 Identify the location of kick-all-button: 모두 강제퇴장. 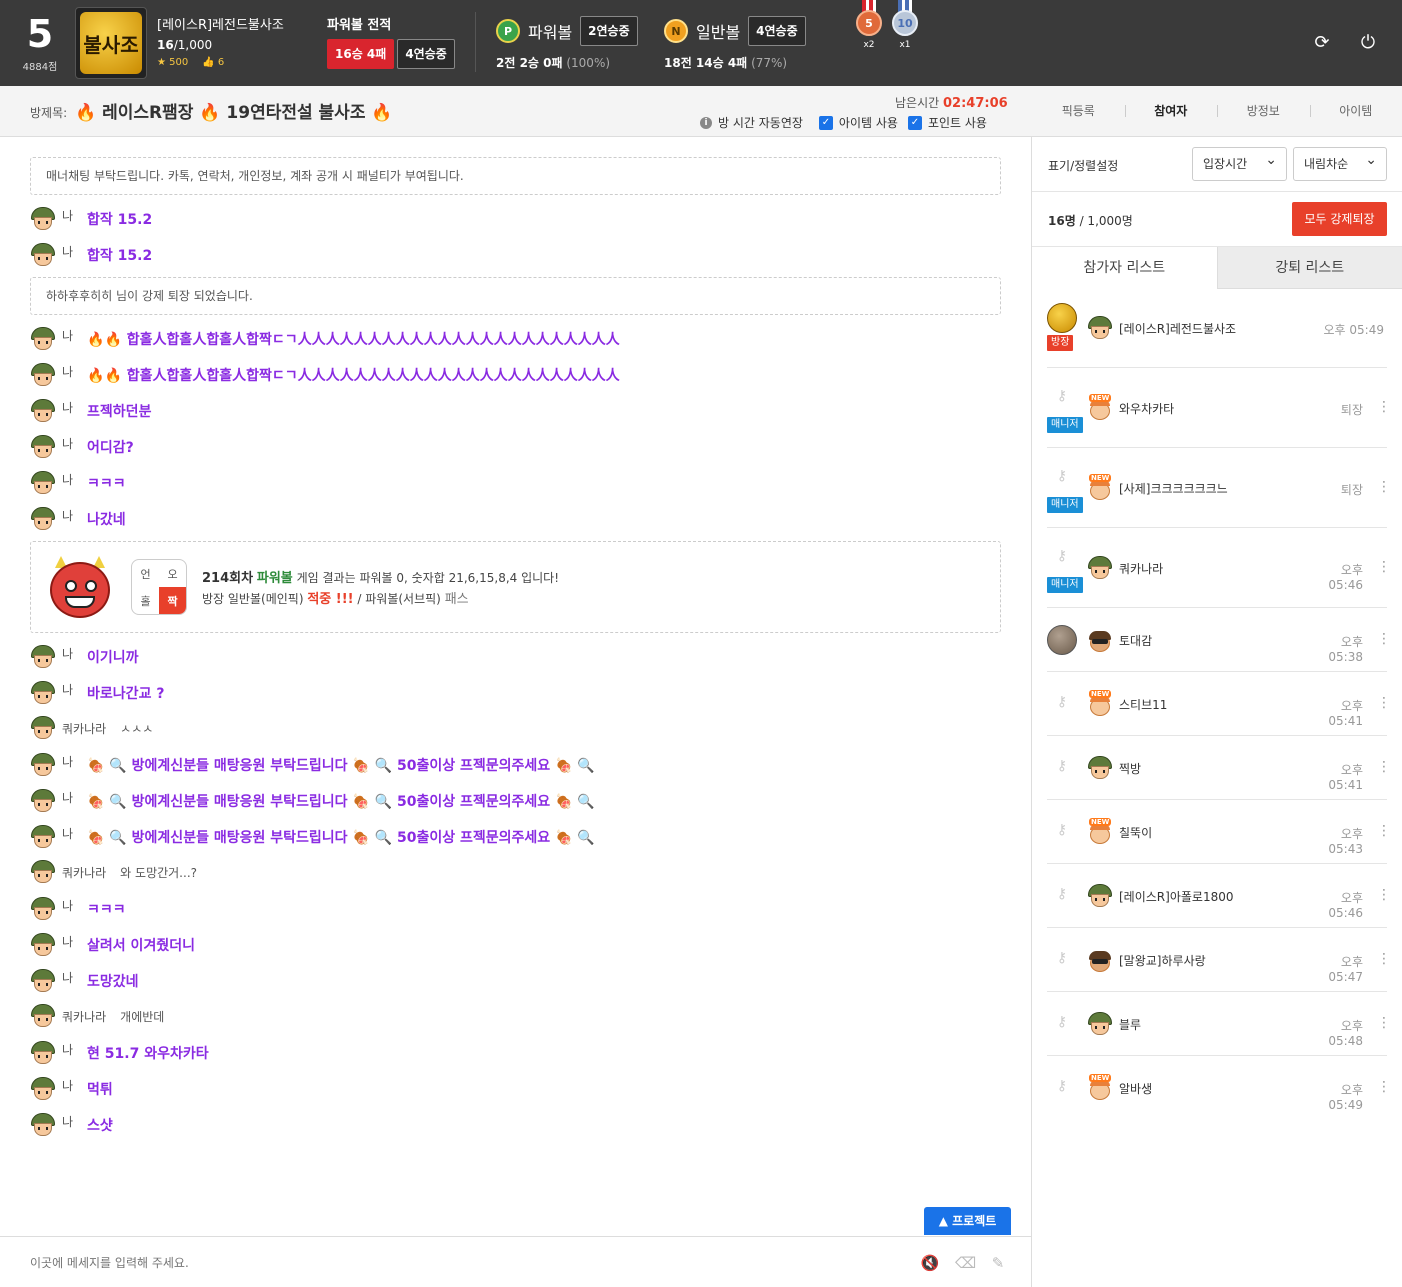
(1339, 219).